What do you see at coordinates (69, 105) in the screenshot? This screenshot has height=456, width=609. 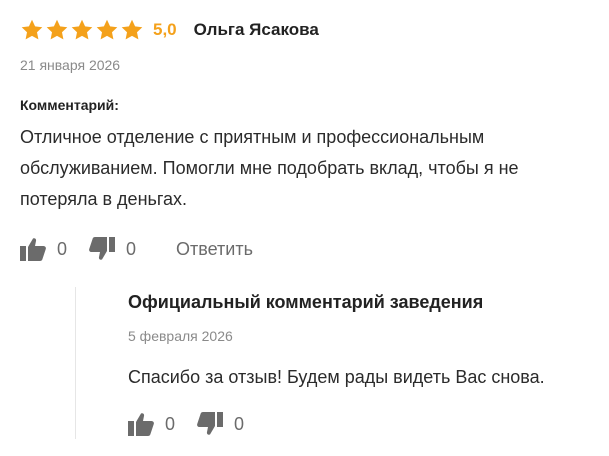 I see `comment-label: Комментарий:` at bounding box center [69, 105].